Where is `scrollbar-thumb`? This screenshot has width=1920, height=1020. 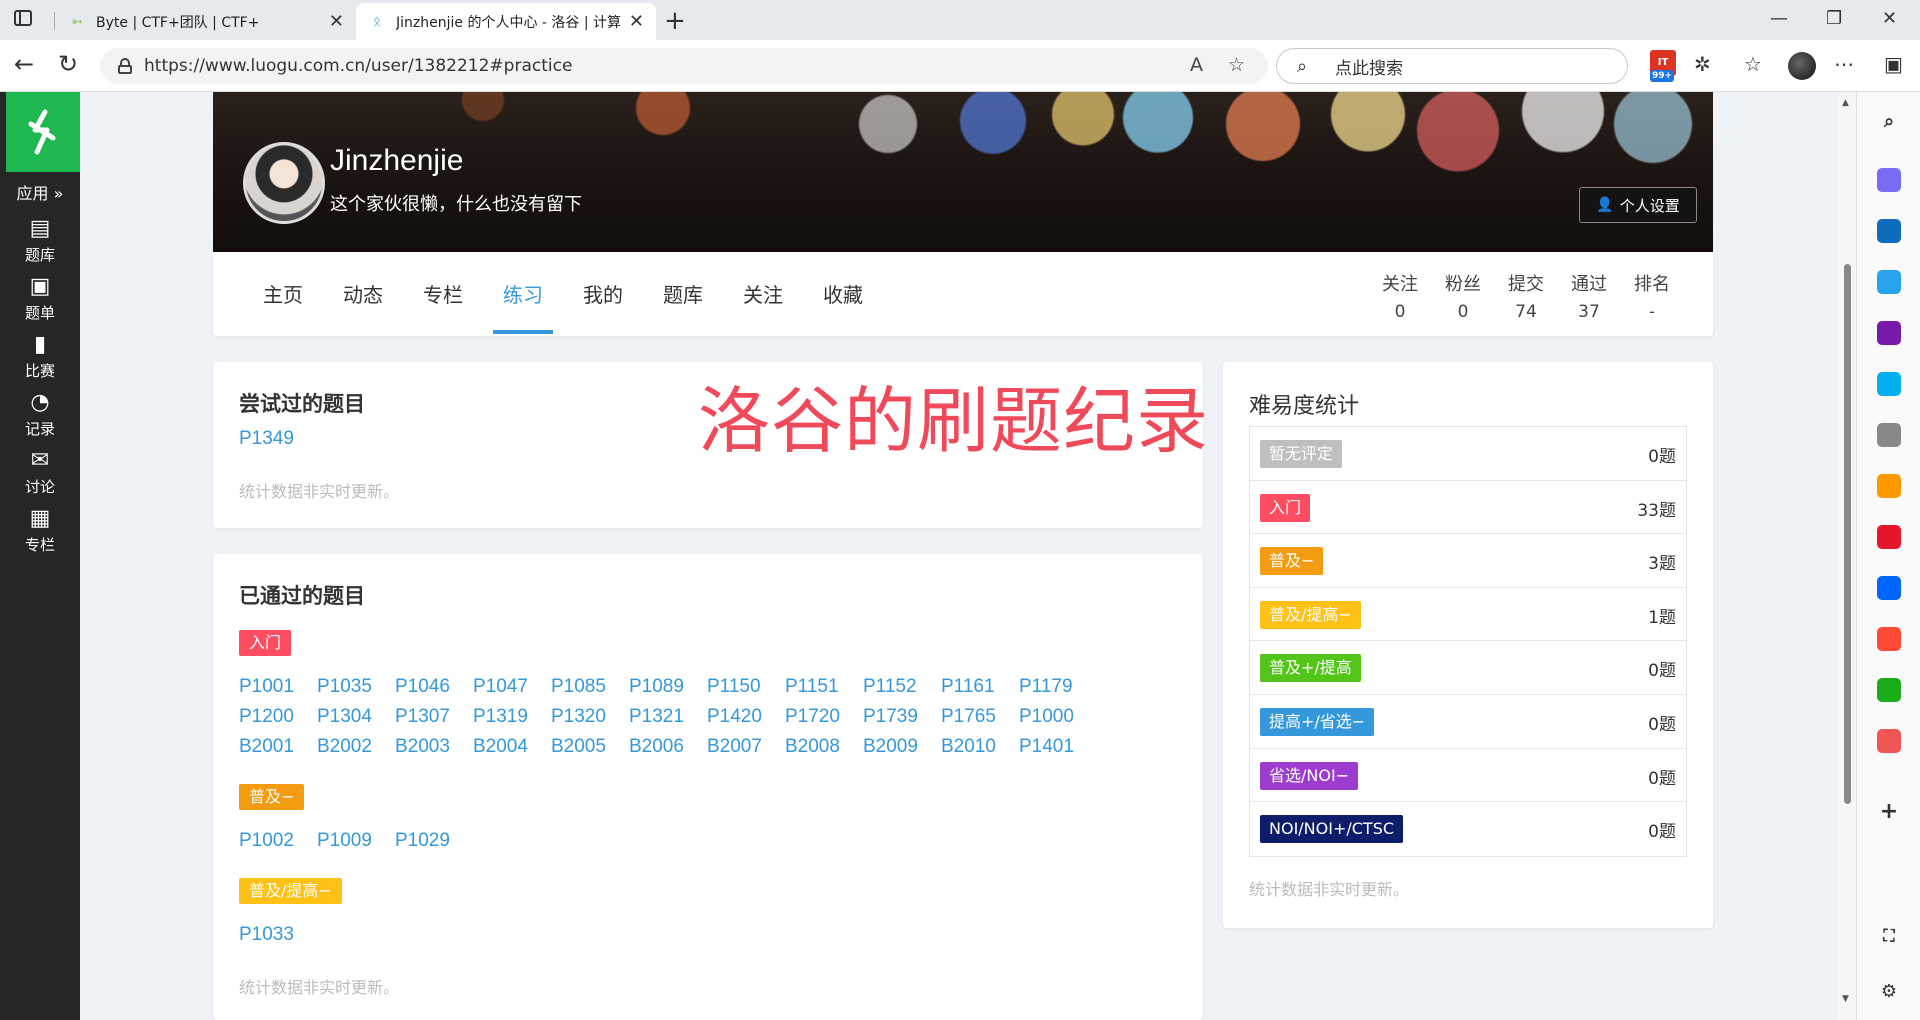 scrollbar-thumb is located at coordinates (1847, 534).